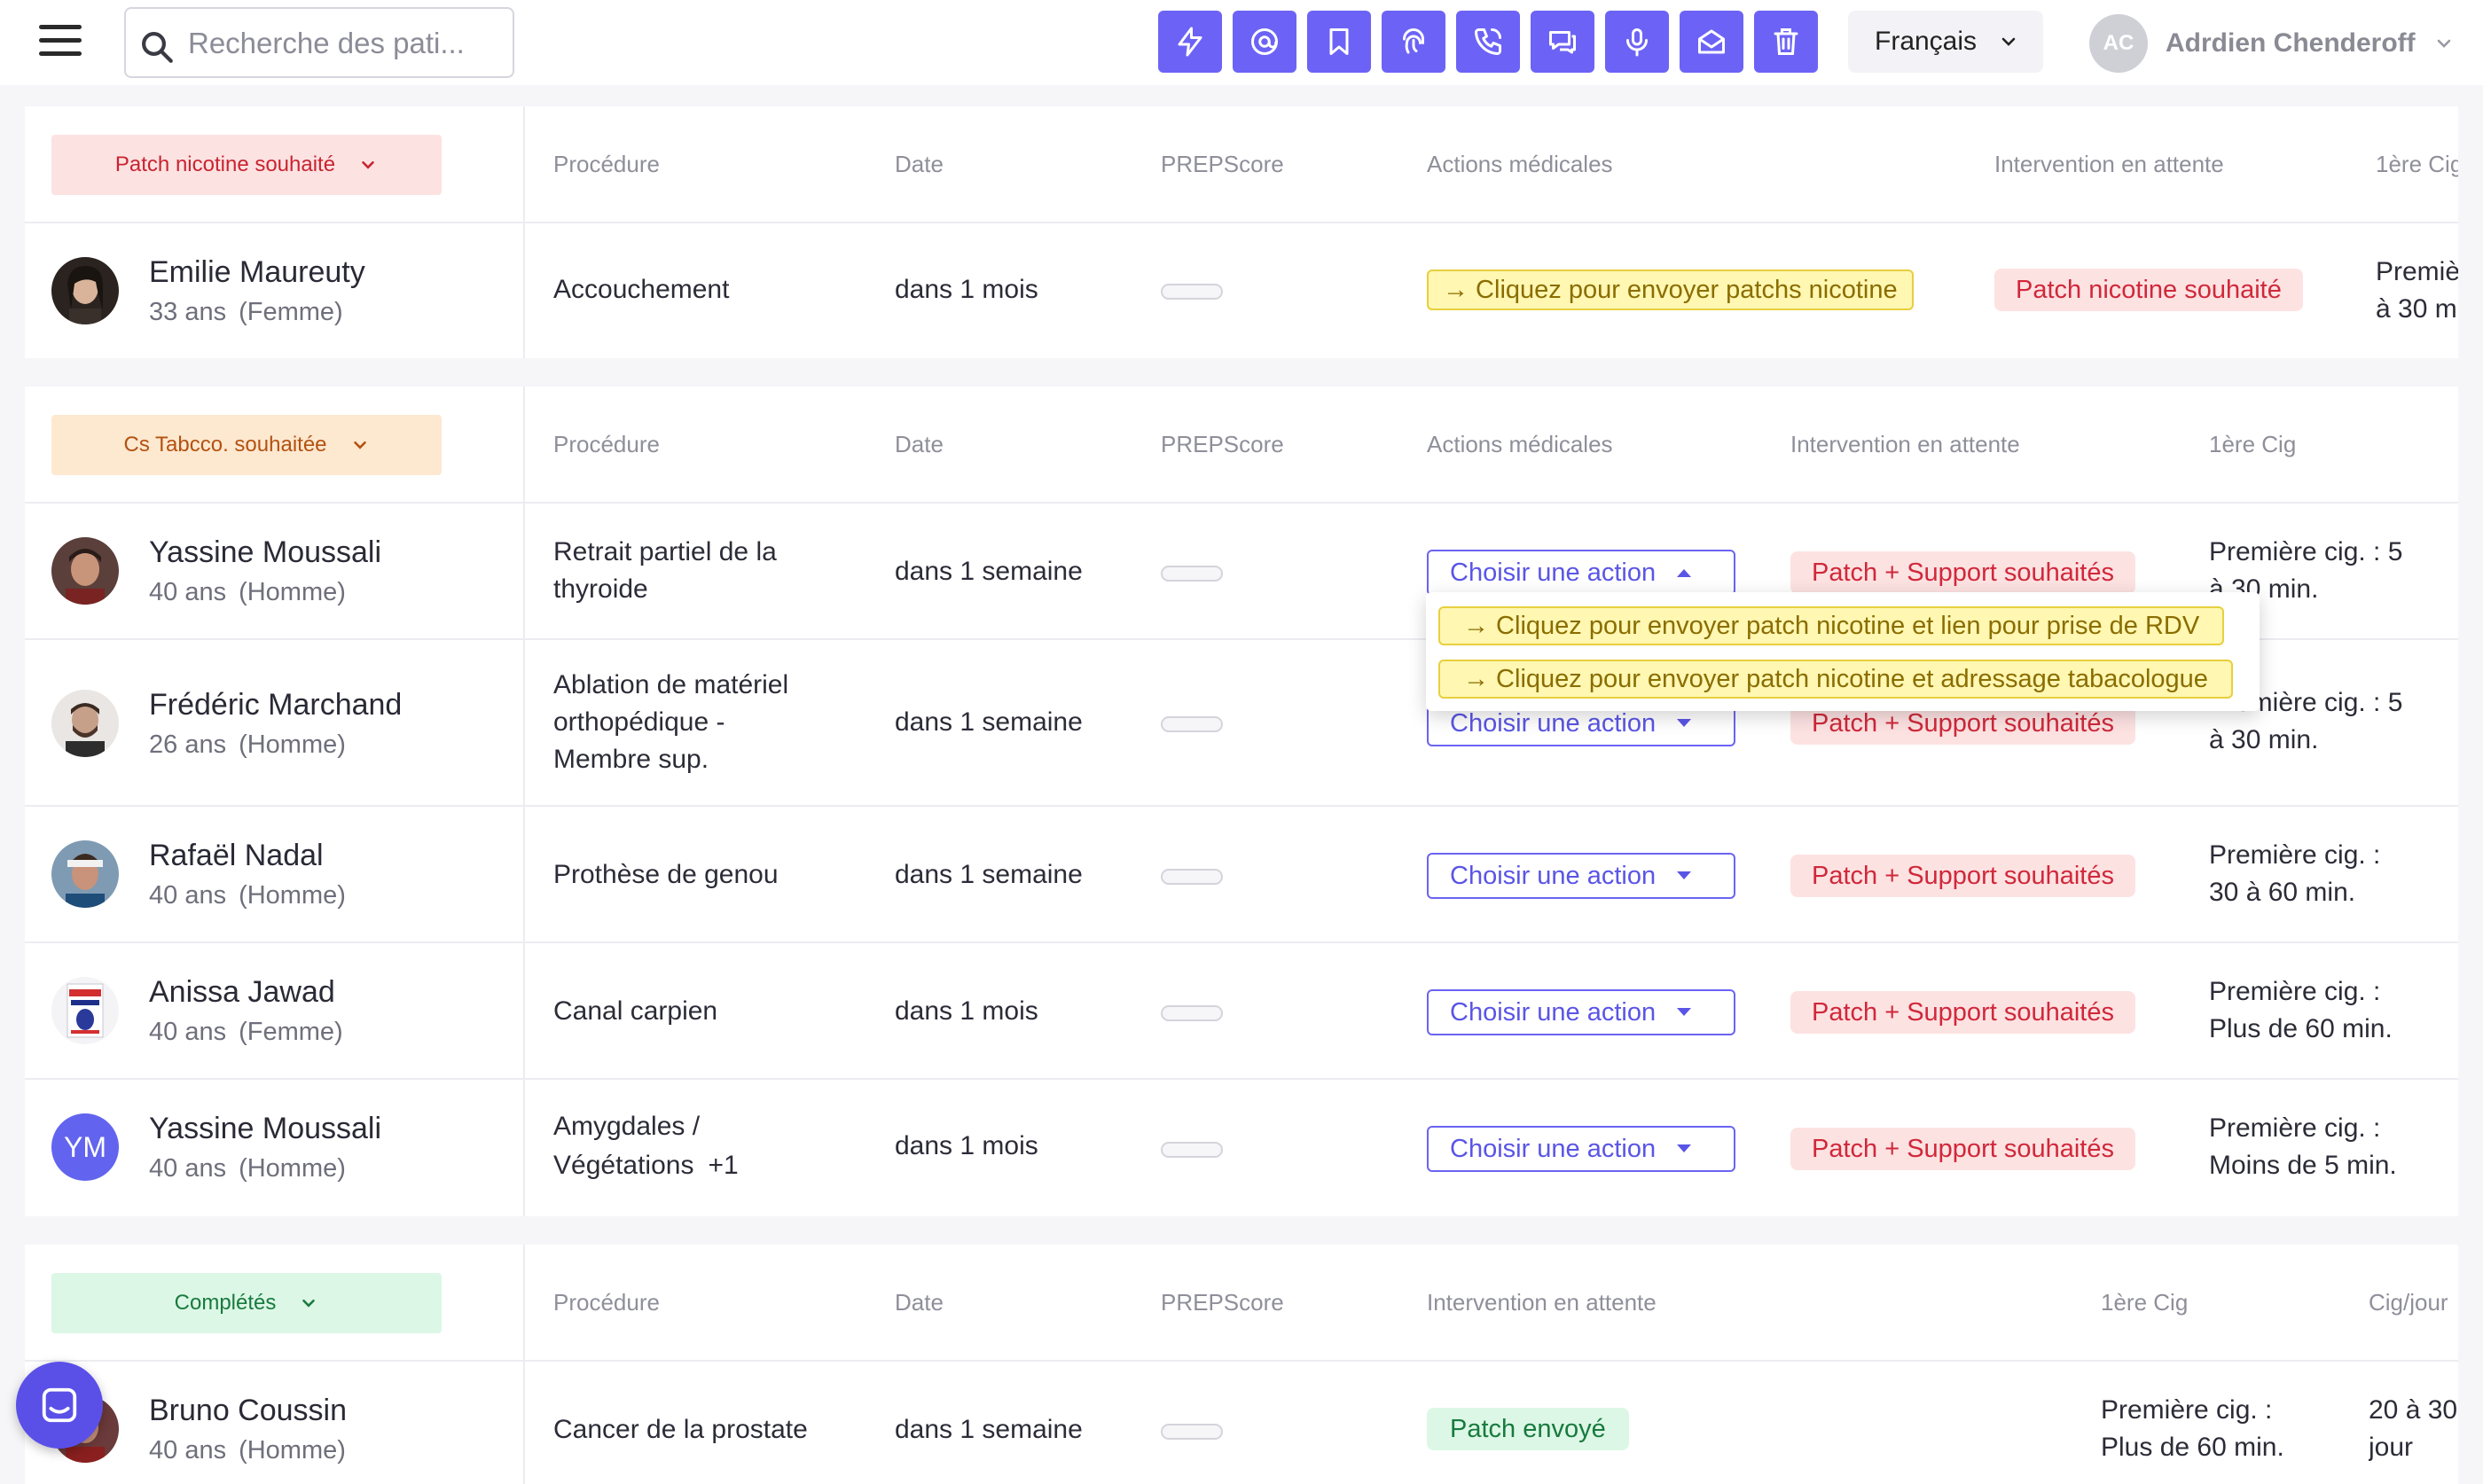 The width and height of the screenshot is (2483, 1484). I want to click on phone-call-icon, so click(1488, 42).